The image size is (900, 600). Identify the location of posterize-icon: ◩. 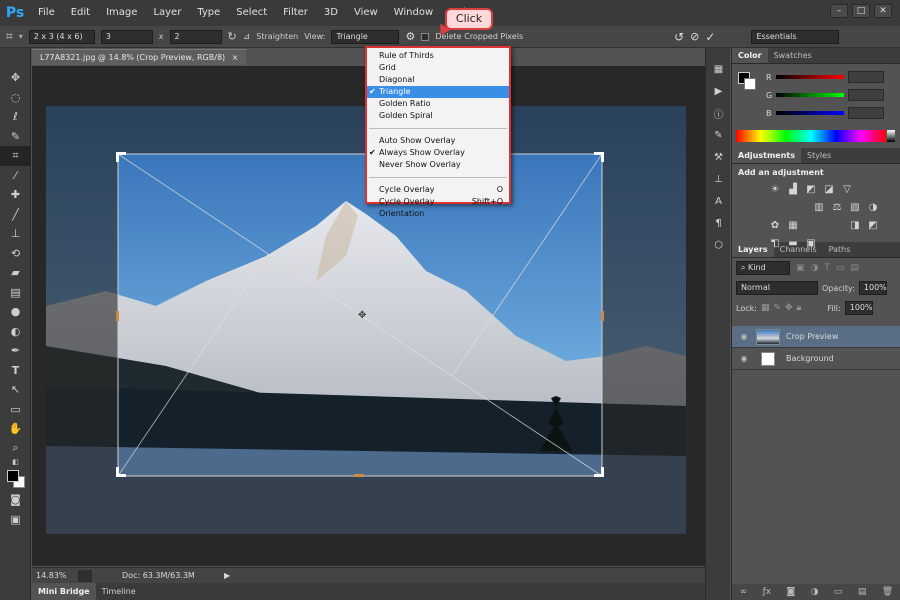
(873, 226).